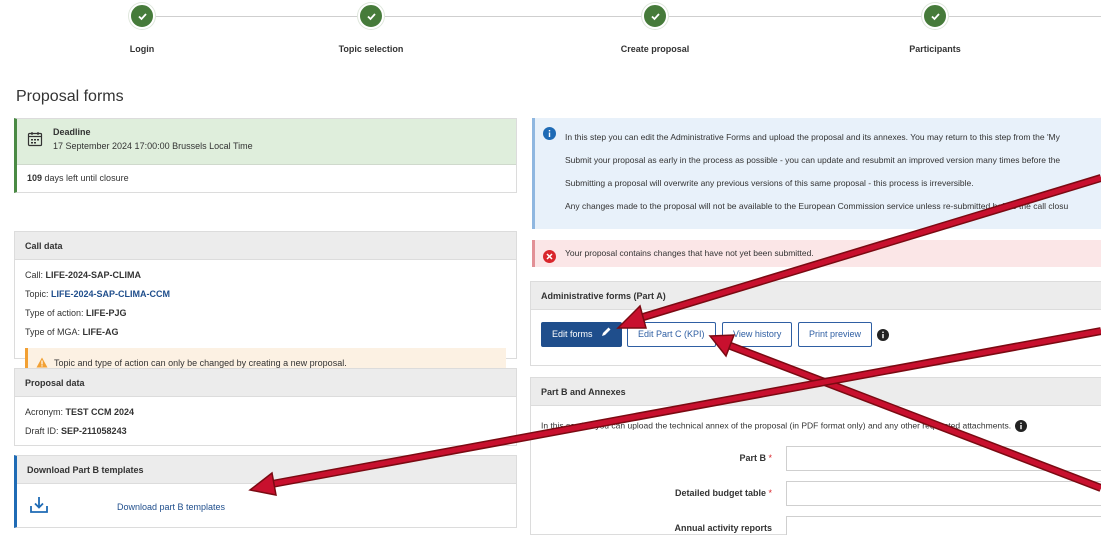 This screenshot has height=535, width=1101. Describe the element at coordinates (816, 296) in the screenshot. I see `admin-forms-heading: Administrative forms (Part A)` at that location.